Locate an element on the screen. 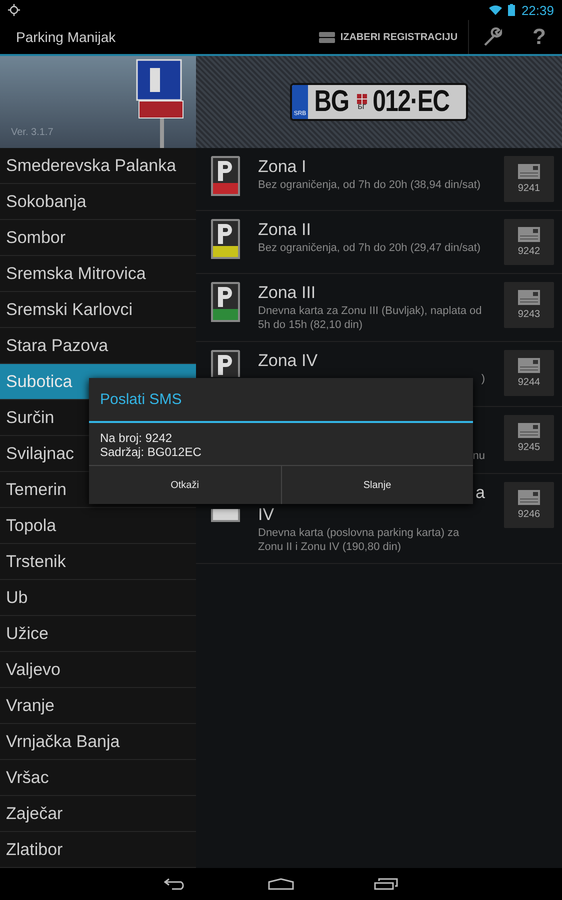 The height and width of the screenshot is (900, 562). zone-title: Zona III is located at coordinates (287, 293).